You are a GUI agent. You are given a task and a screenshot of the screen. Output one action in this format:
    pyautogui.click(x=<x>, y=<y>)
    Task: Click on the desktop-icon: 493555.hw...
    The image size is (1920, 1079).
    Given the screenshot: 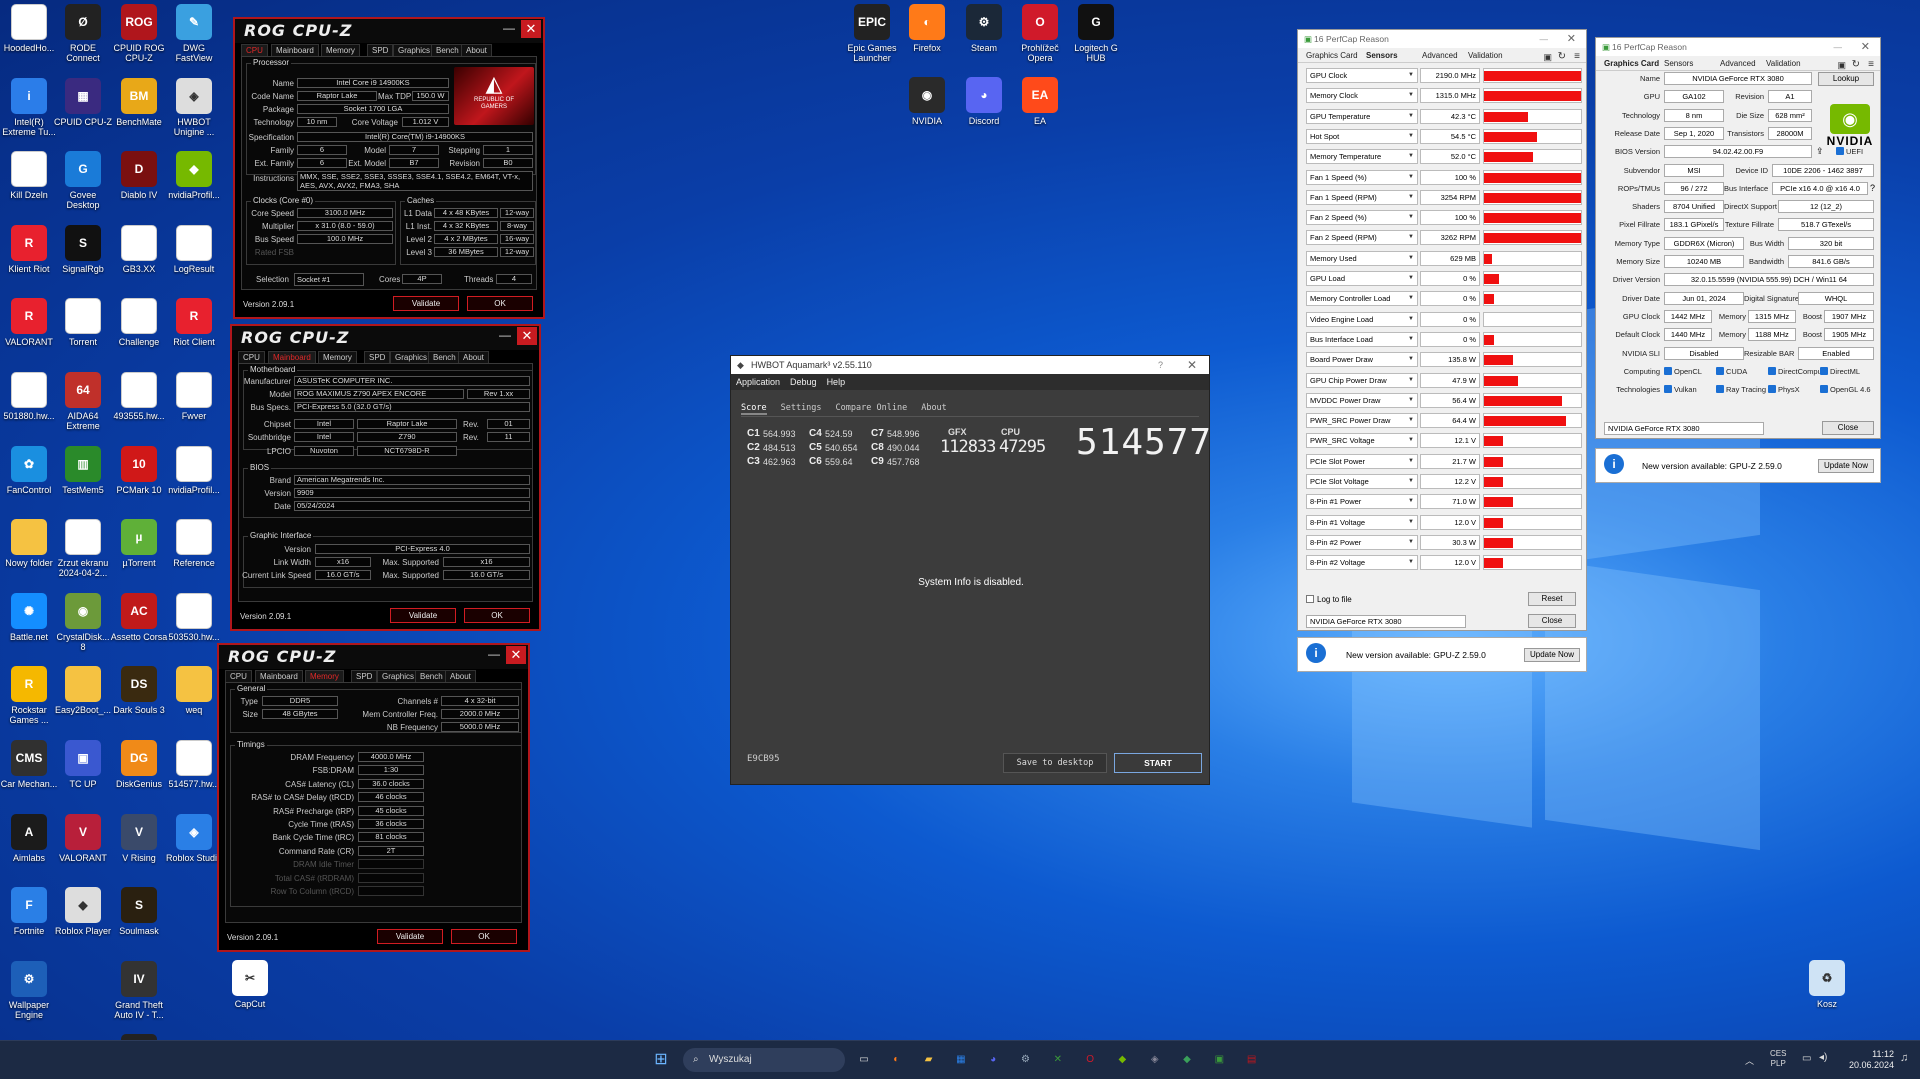 What is the action you would take?
    pyautogui.click(x=139, y=407)
    